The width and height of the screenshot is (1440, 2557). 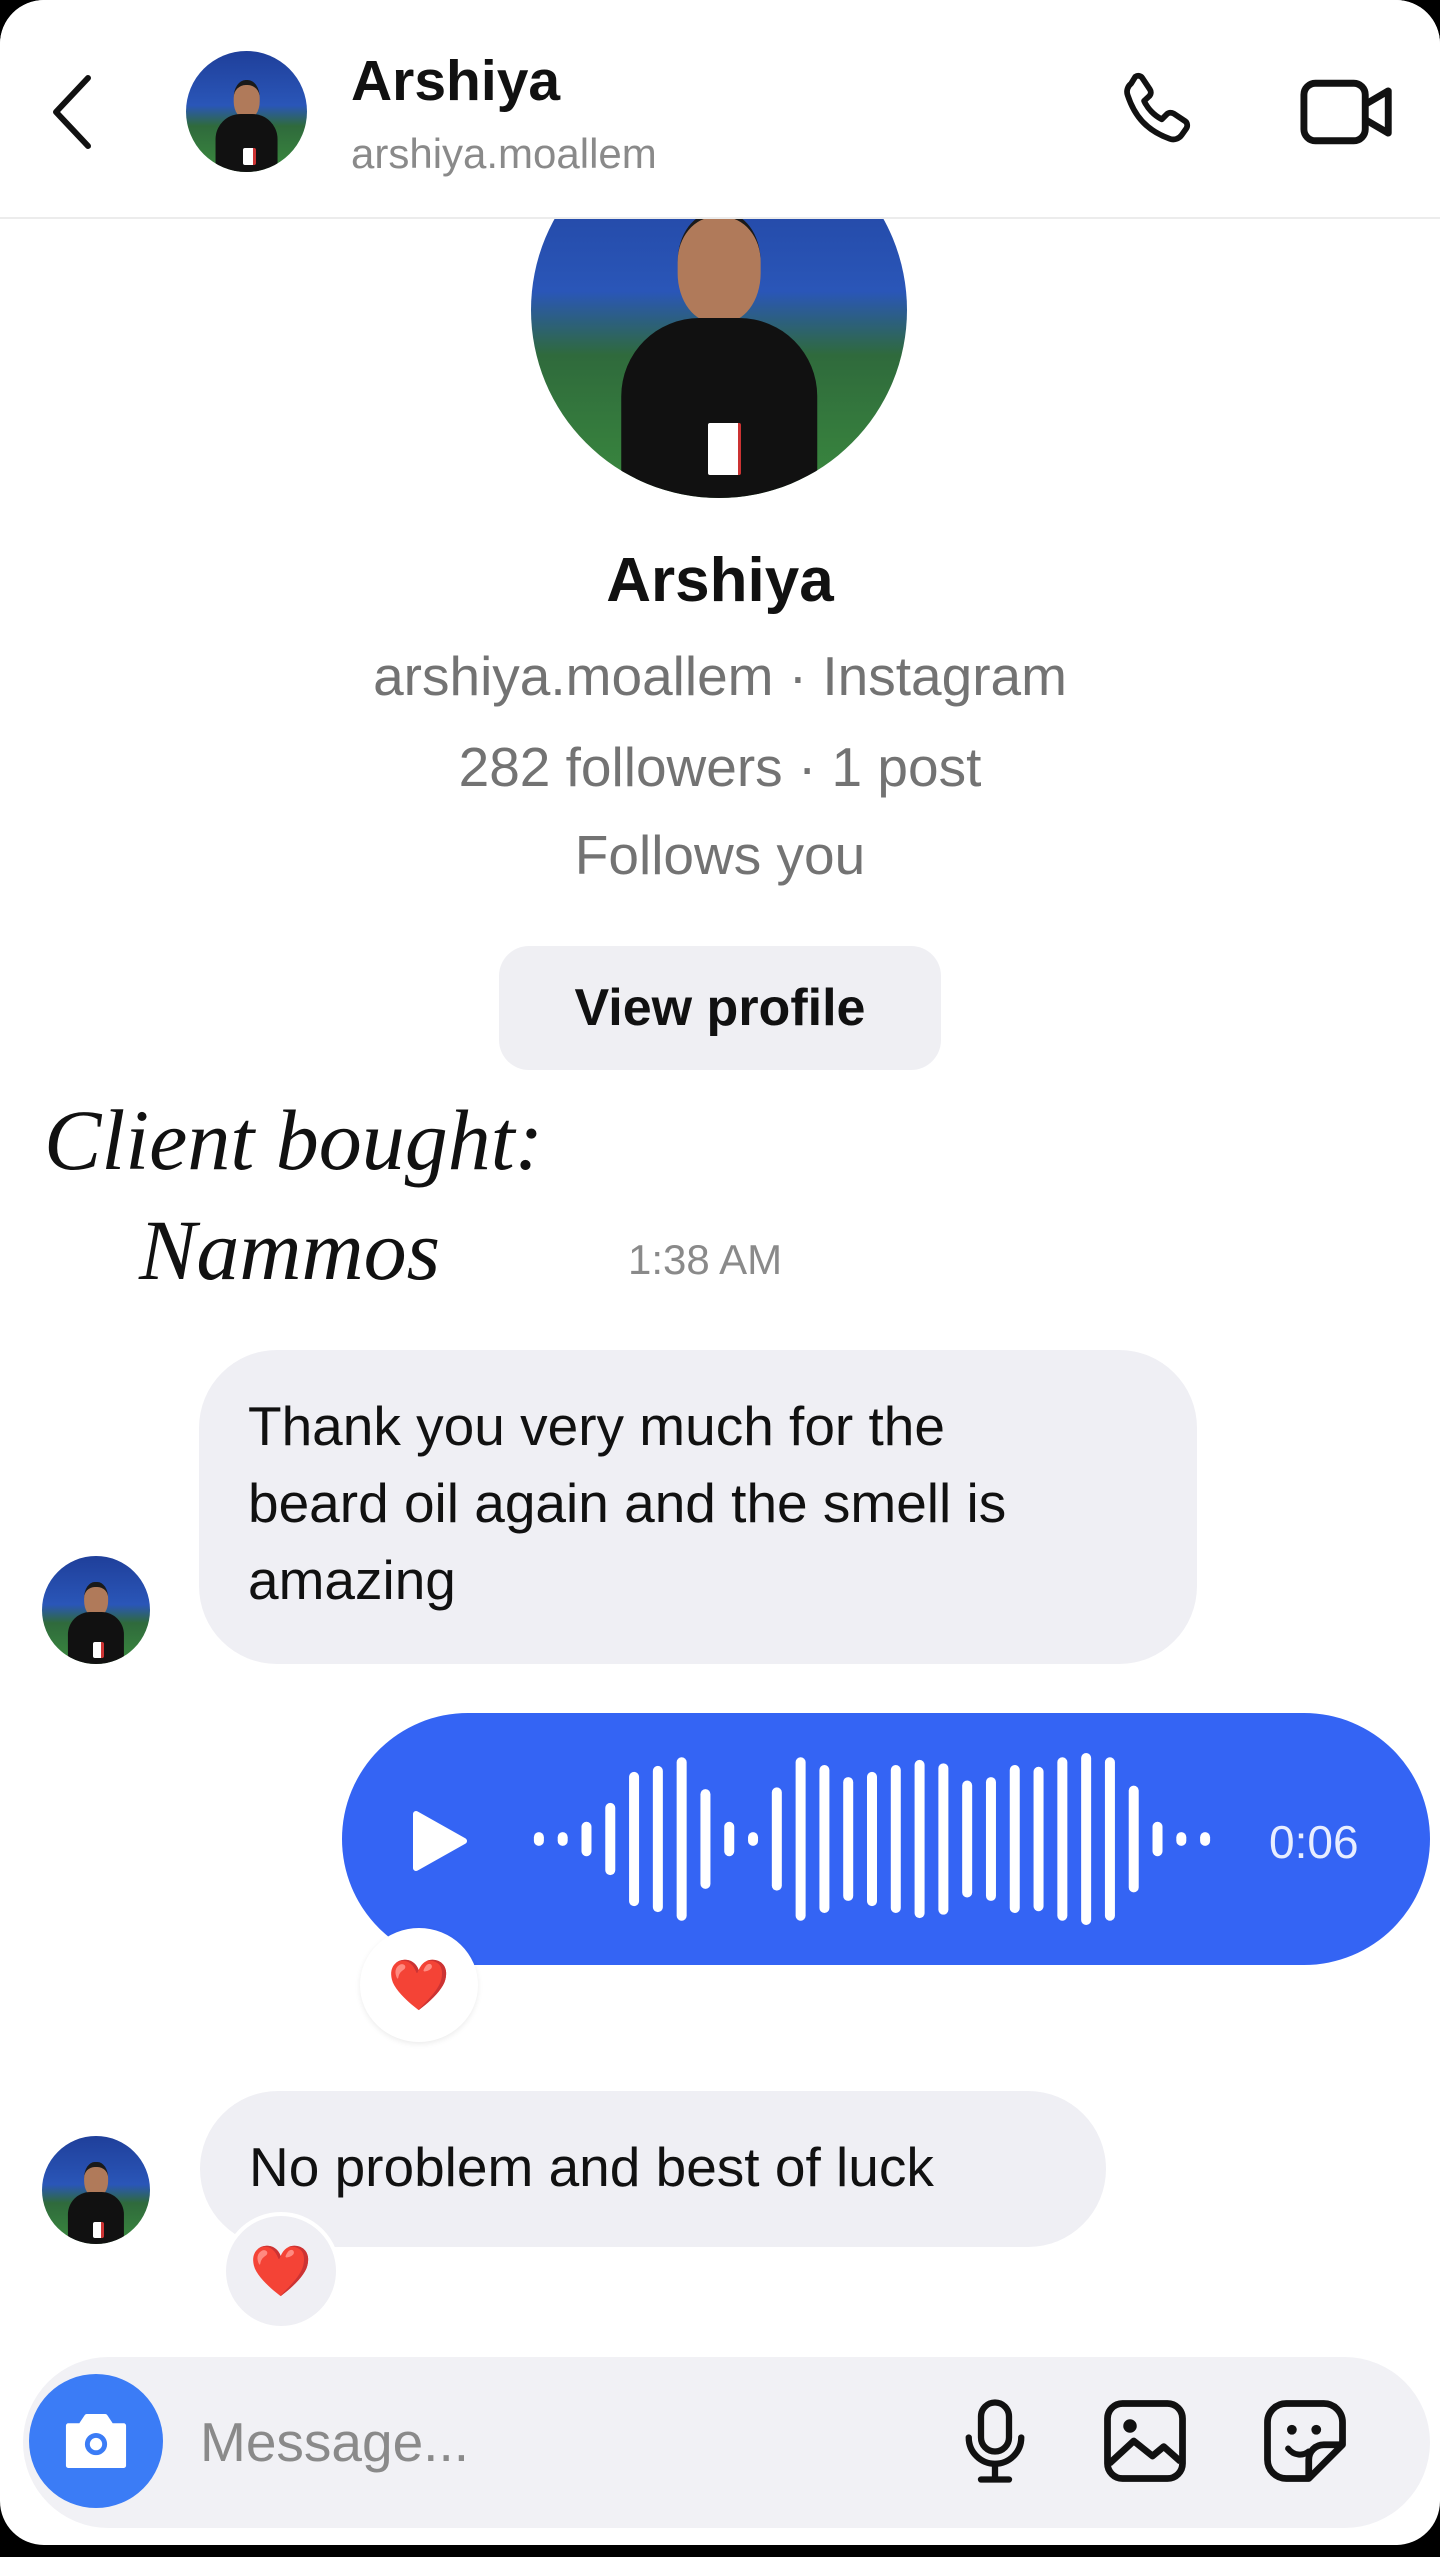 What do you see at coordinates (74, 112) in the screenshot?
I see `back-chevron-icon` at bounding box center [74, 112].